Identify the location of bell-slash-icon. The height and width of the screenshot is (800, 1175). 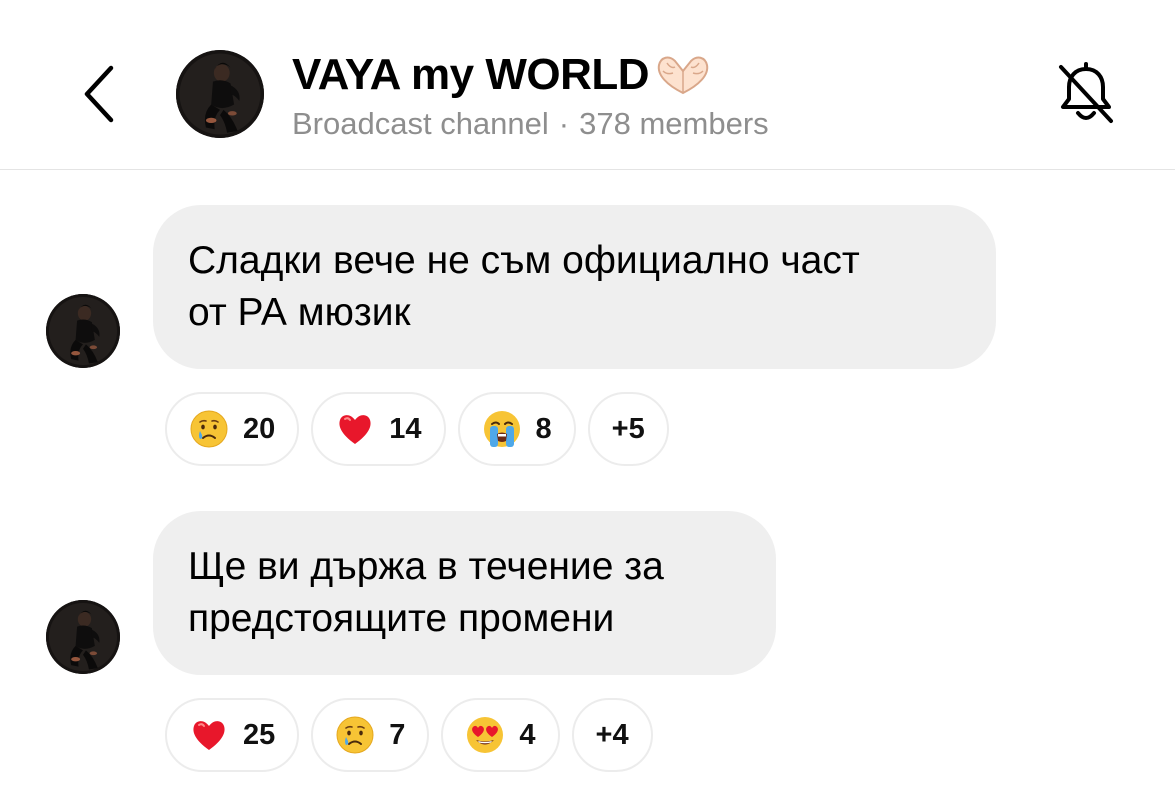
(1086, 92).